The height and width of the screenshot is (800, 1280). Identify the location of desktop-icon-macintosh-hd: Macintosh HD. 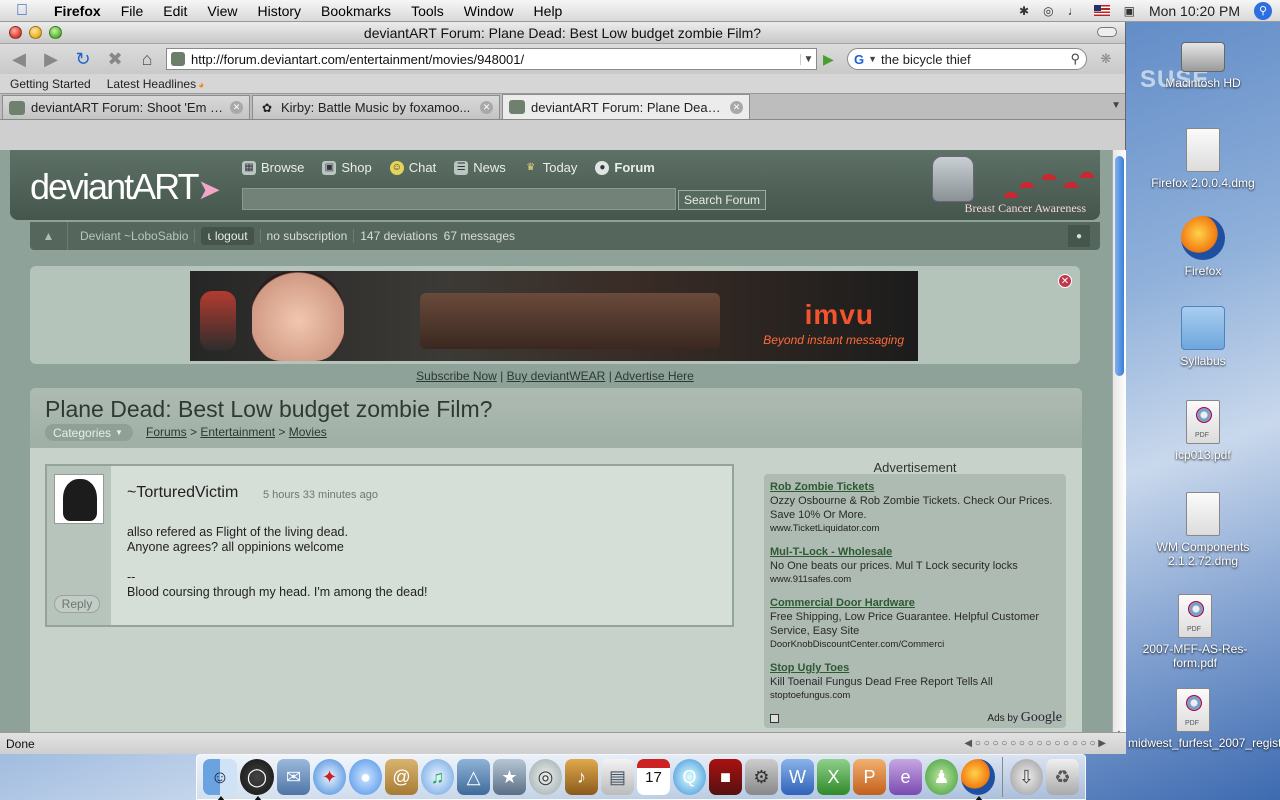
(1203, 61).